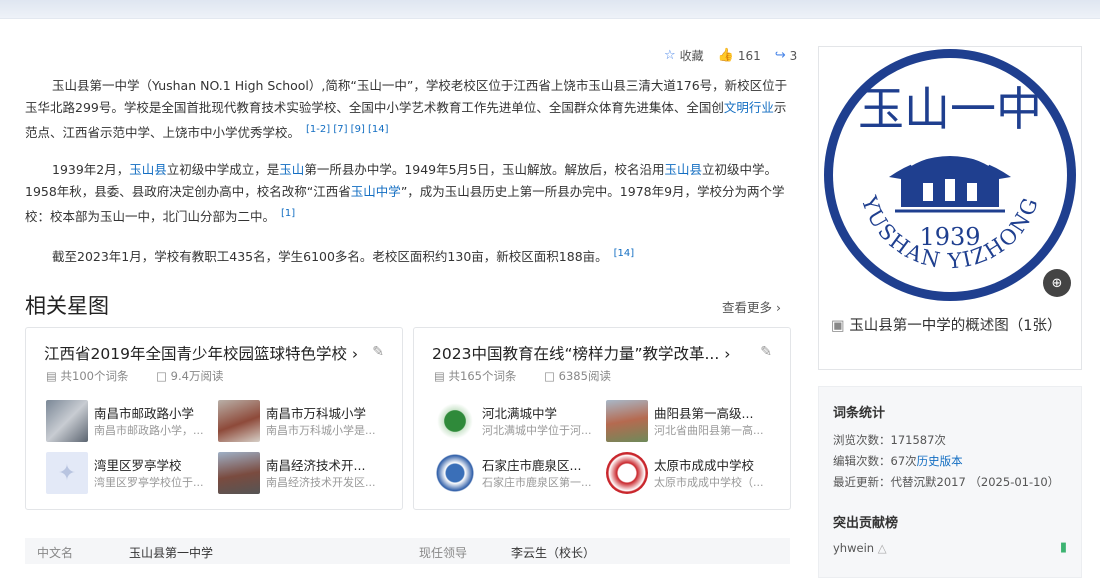 The image size is (1100, 578). I want to click on contributors-title: 突出贡献榜, so click(866, 523).